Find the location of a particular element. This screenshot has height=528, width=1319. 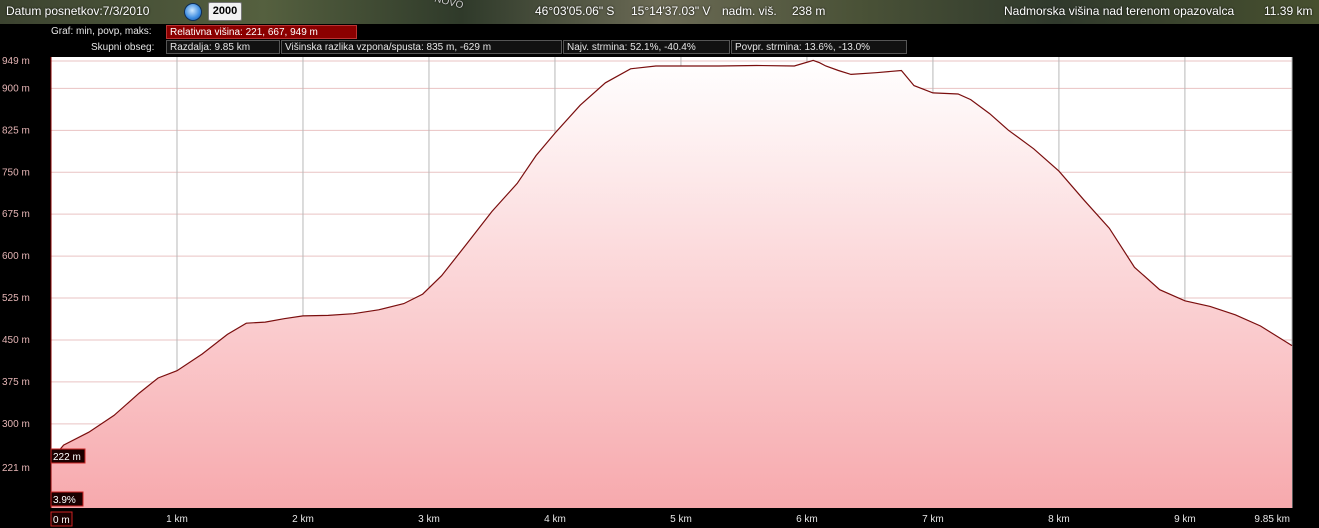

elevation-readout: 238 m is located at coordinates (809, 11).